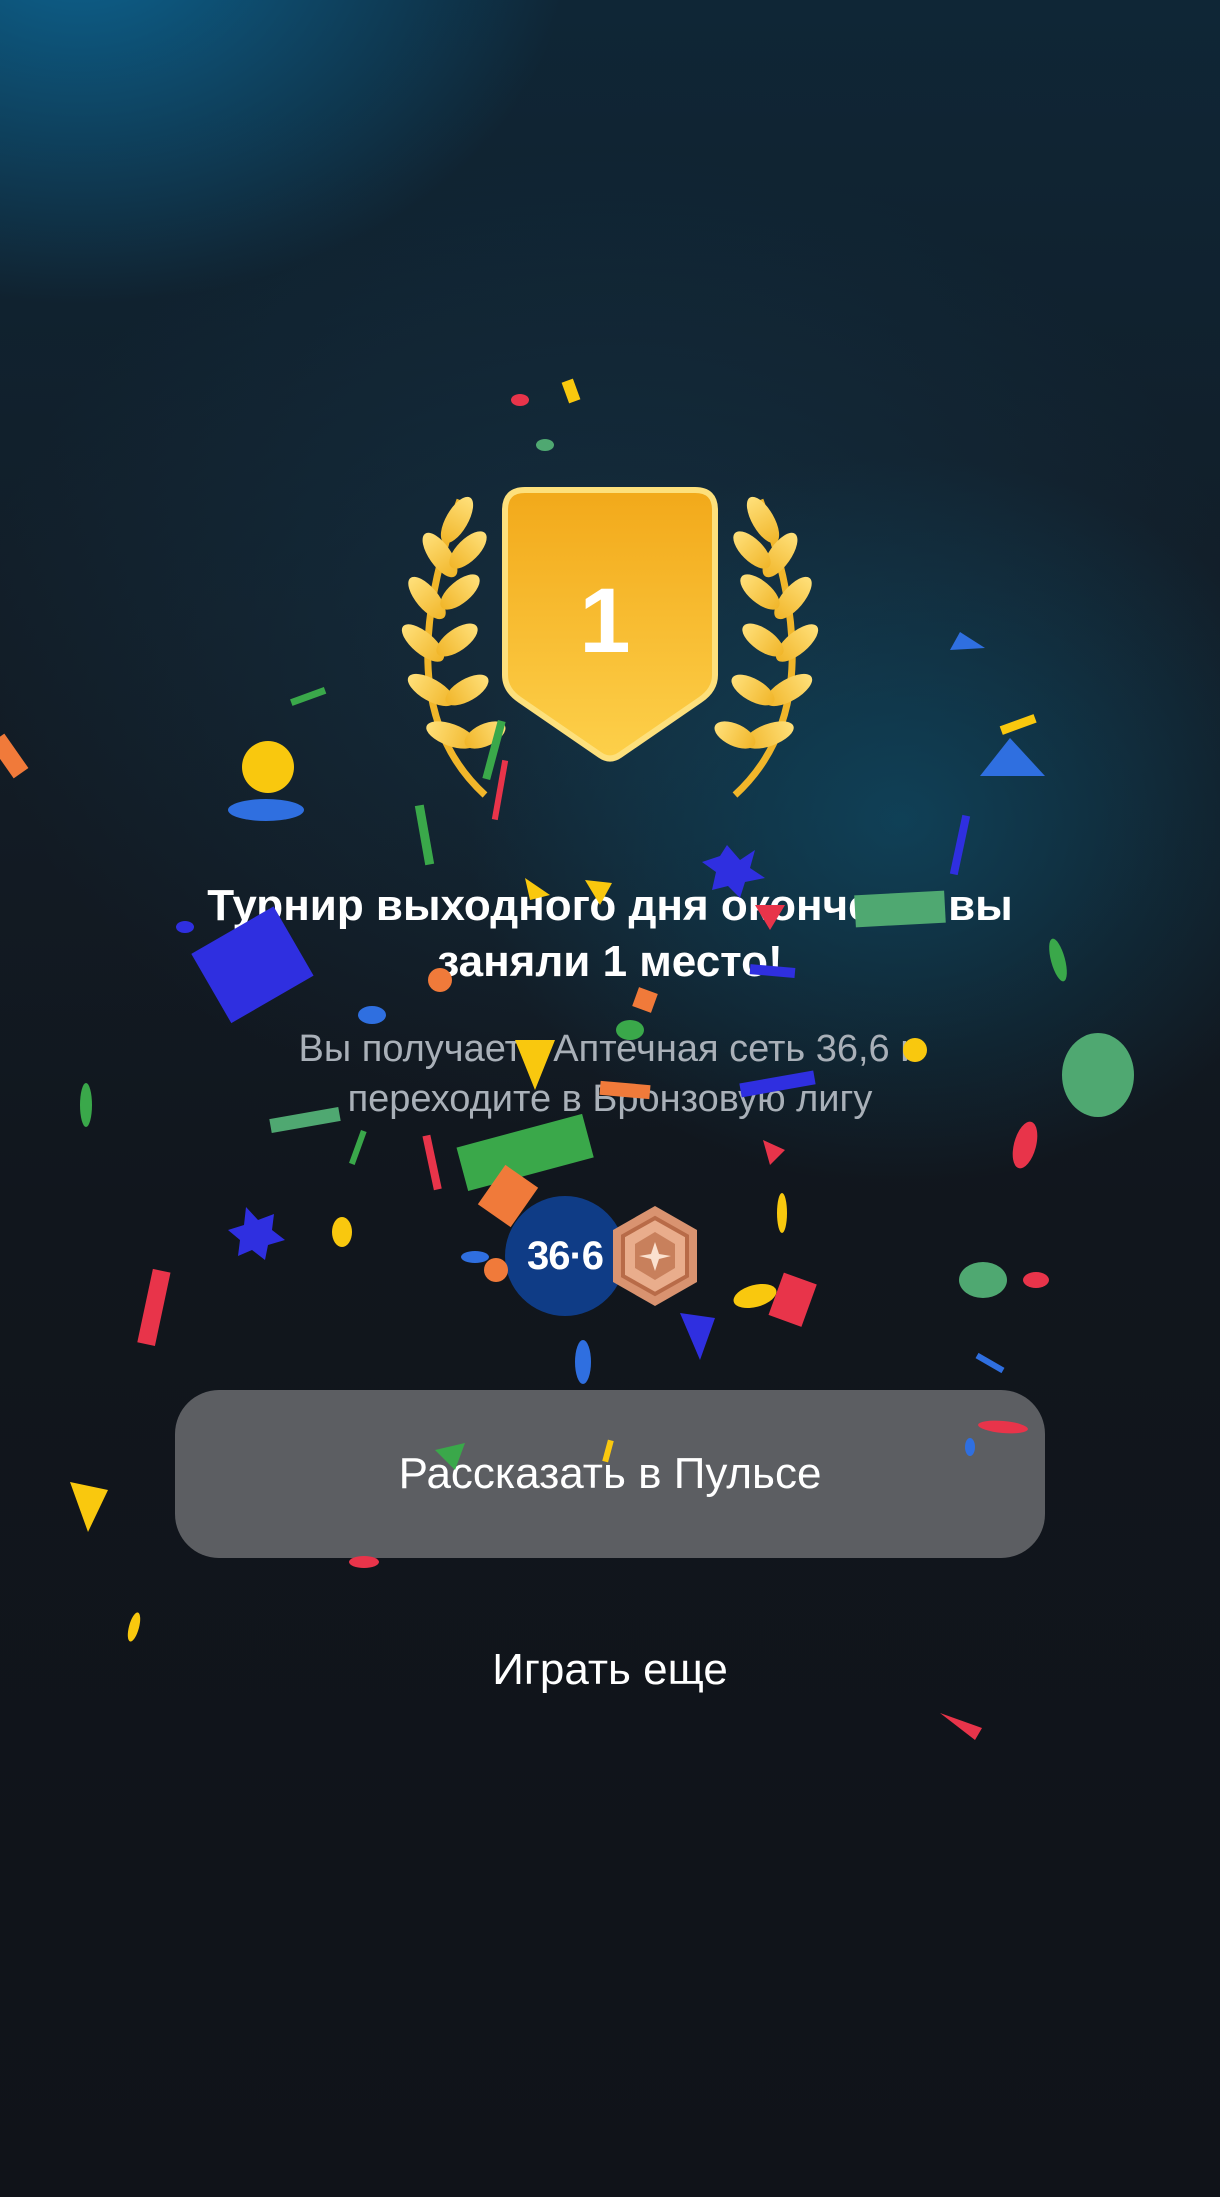 The height and width of the screenshot is (2197, 1220). Describe the element at coordinates (766, 647) in the screenshot. I see `right-laurel` at that location.